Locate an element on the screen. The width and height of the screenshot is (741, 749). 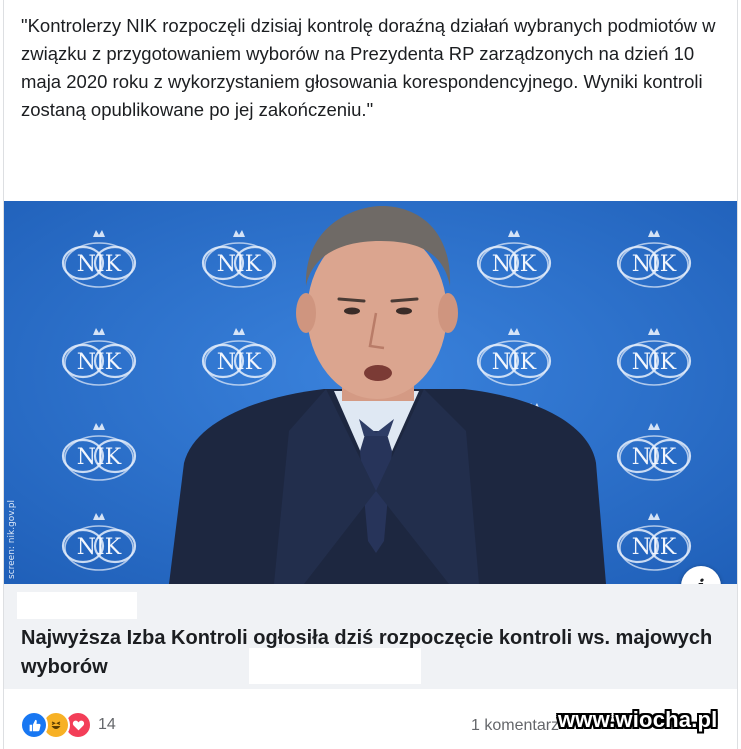
reaction-count: 14 is located at coordinates (107, 724).